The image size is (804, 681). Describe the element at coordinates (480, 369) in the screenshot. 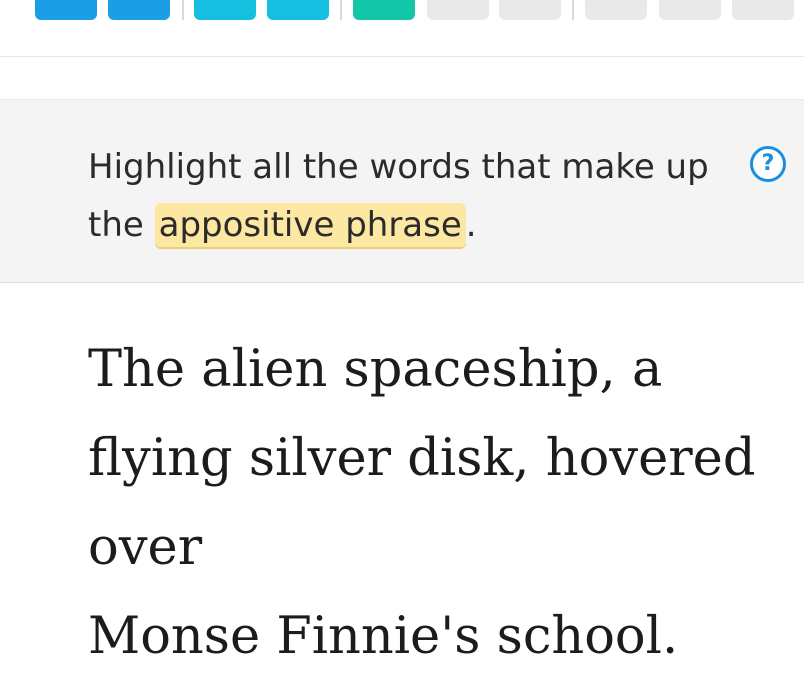

I see `word-token: spaceship,` at that location.